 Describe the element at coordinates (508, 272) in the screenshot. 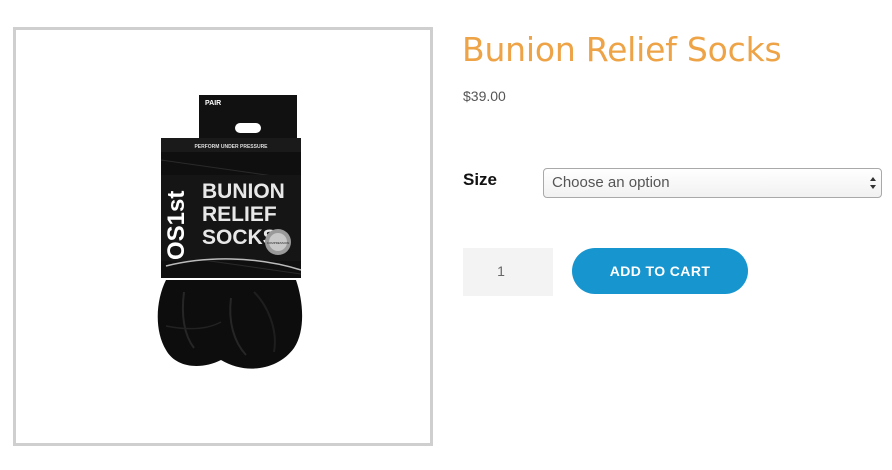

I see `quantity-input: 1` at that location.